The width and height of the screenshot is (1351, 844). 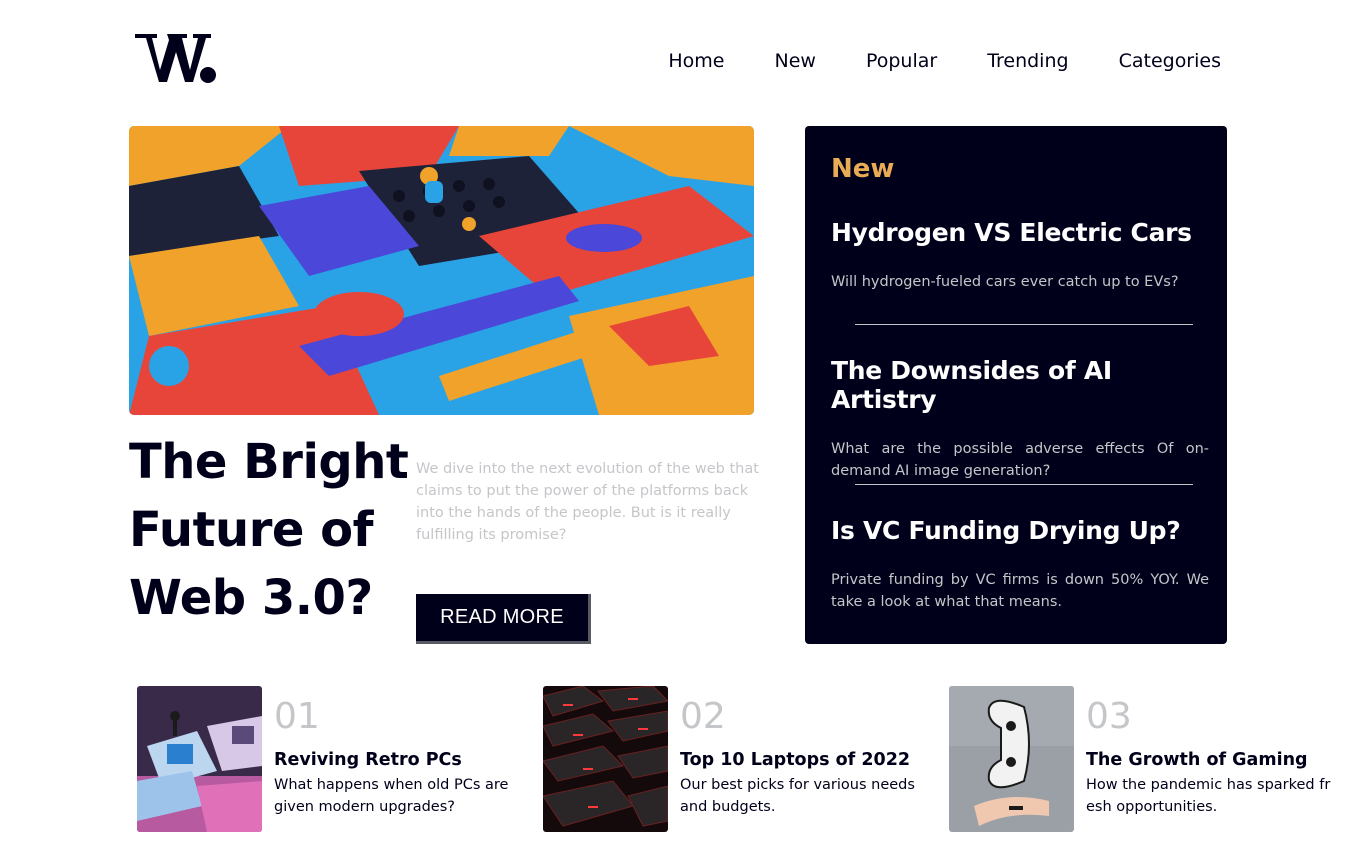 What do you see at coordinates (1197, 760) in the screenshot?
I see `article-title: The Growth of Gaming` at bounding box center [1197, 760].